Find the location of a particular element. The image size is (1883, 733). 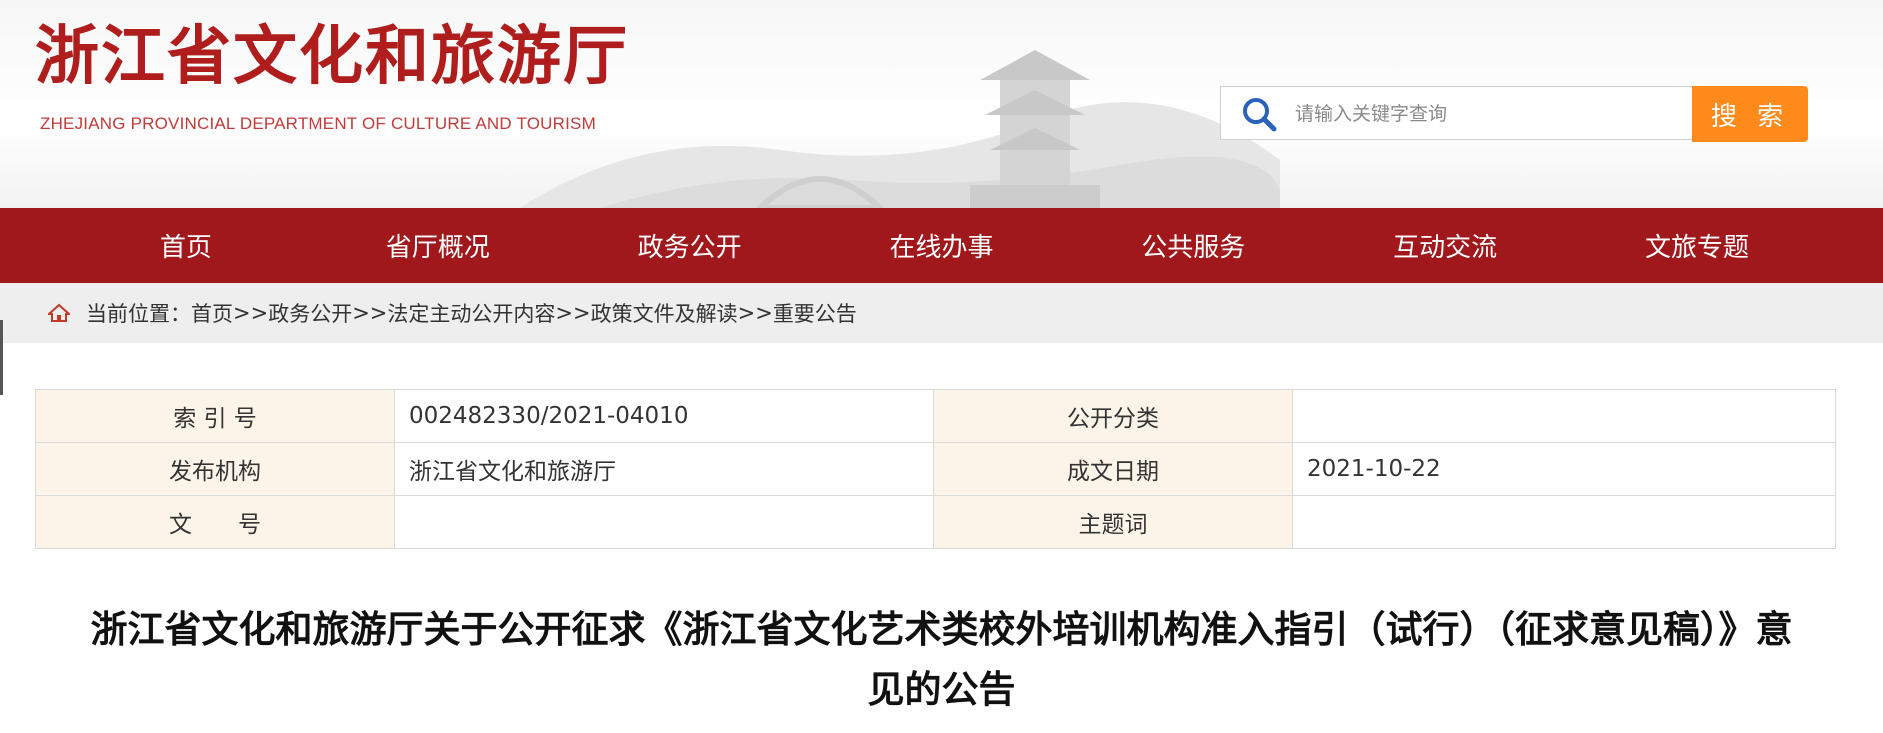

nav-item-online-services: 在线办事 is located at coordinates (941, 245).